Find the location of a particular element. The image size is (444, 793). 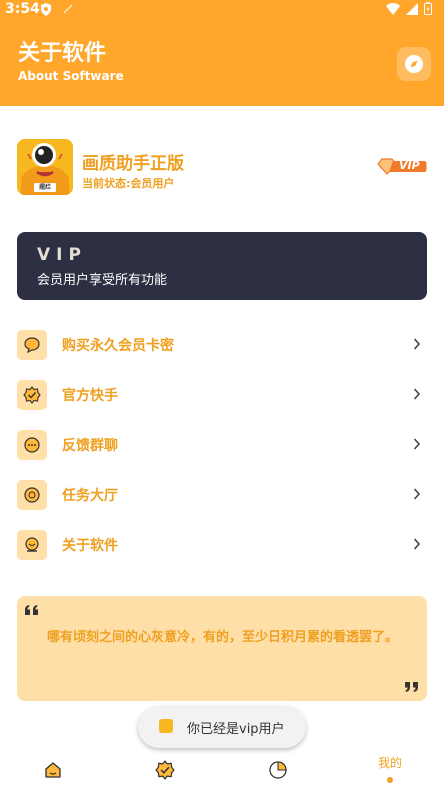

status-bar: 3:54 is located at coordinates (222, 10).